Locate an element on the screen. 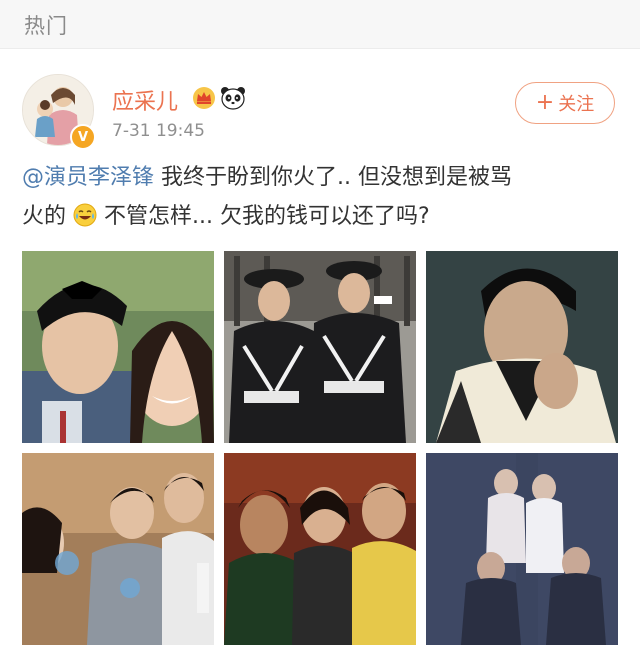 The image size is (640, 645). post-text-part3: 不管怎样... 欠我的钱可以还了吗? is located at coordinates (263, 216).